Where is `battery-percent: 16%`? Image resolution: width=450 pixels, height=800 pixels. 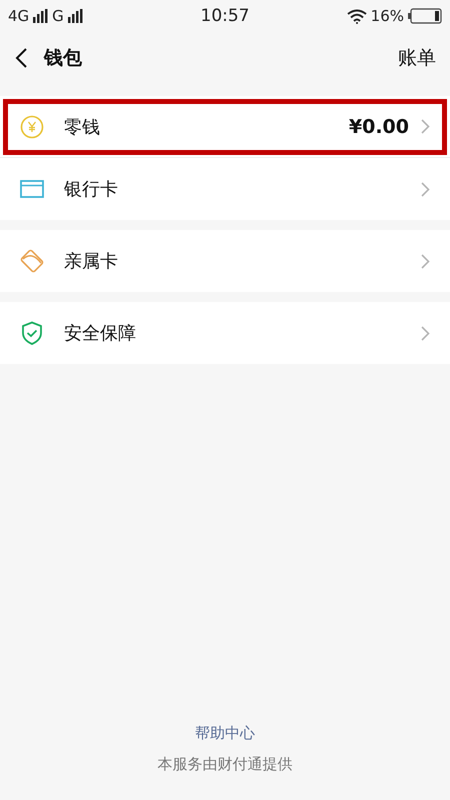 battery-percent: 16% is located at coordinates (387, 16).